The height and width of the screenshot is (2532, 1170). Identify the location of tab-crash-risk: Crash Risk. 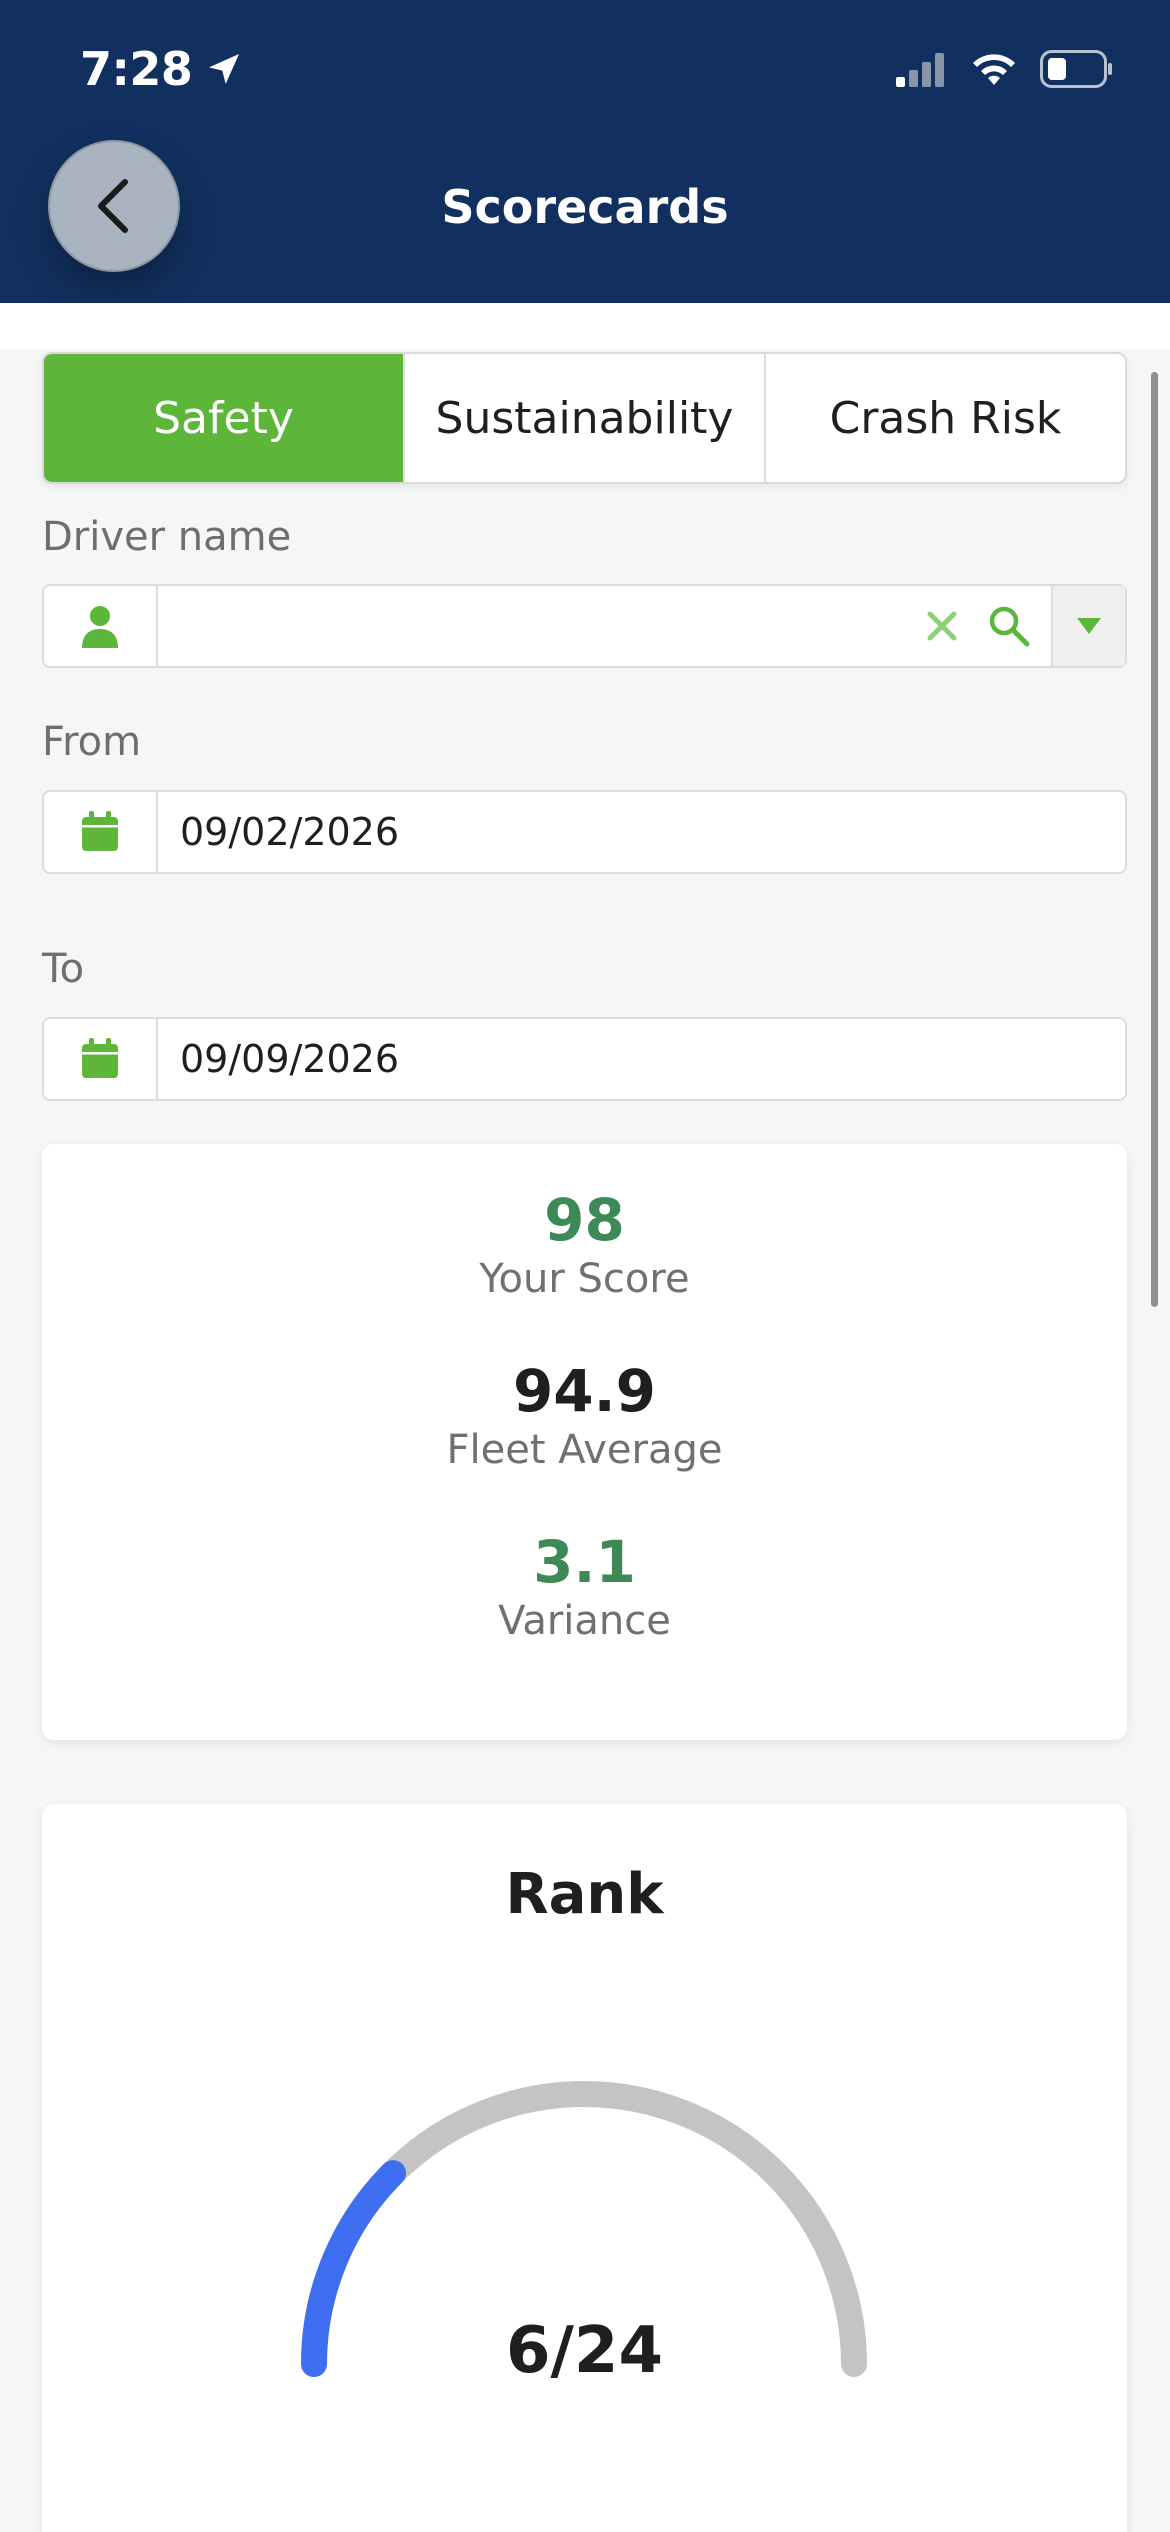
(945, 418).